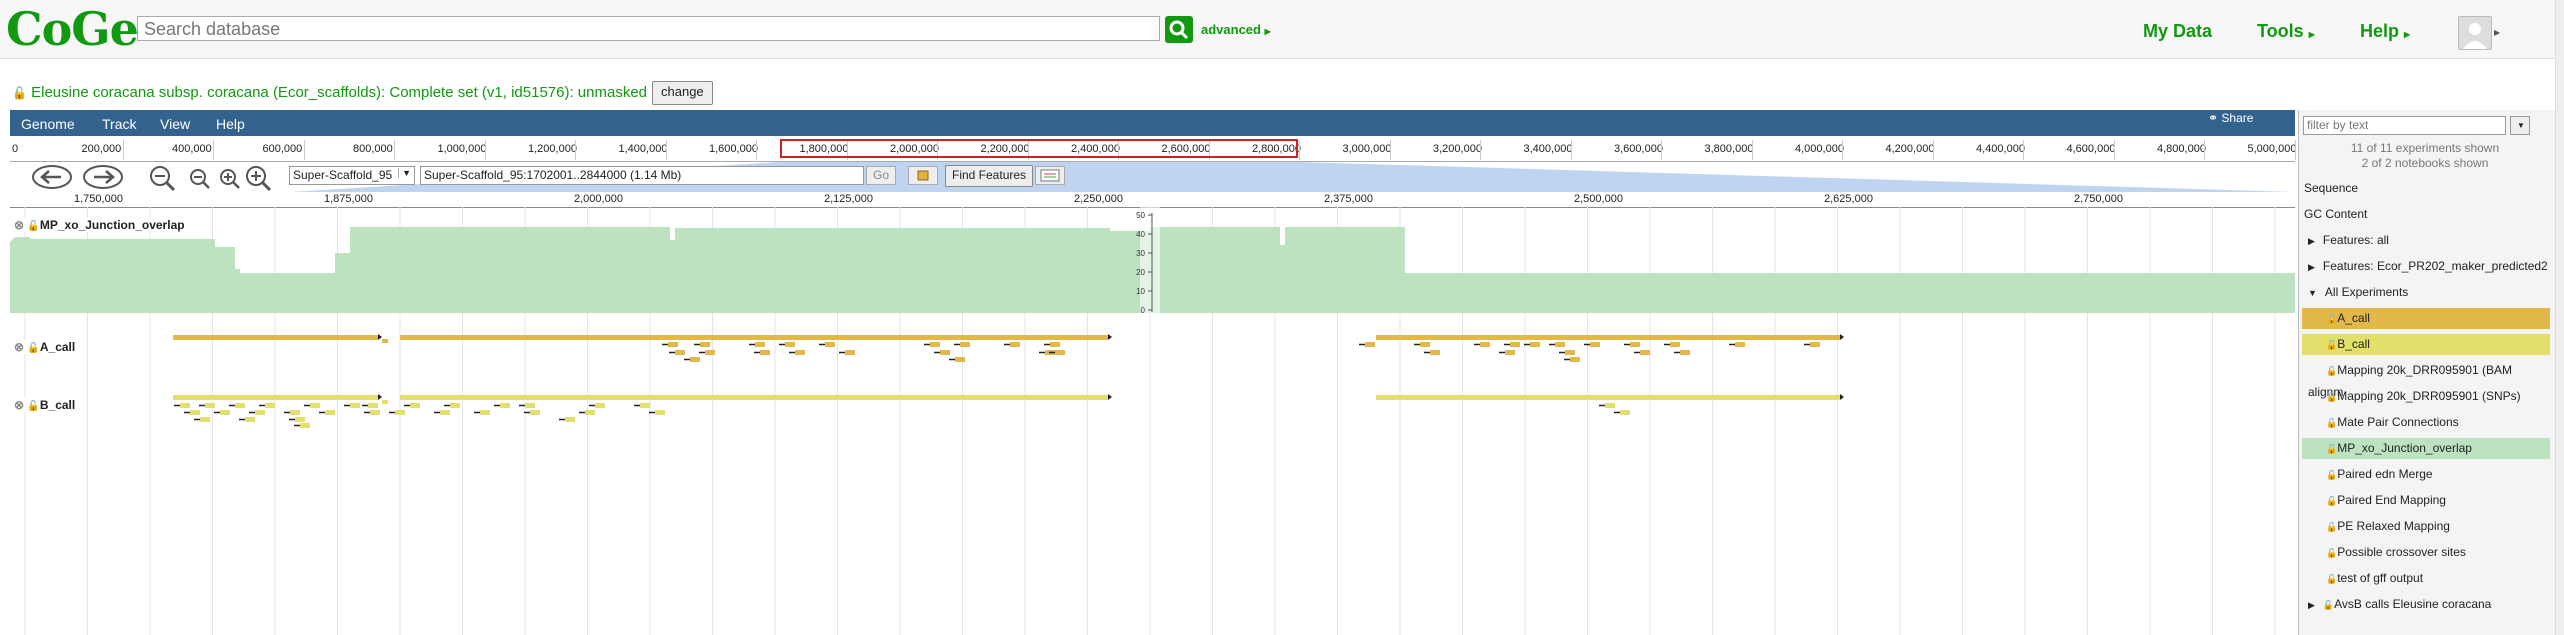 The width and height of the screenshot is (2564, 635). Describe the element at coordinates (2385, 31) in the screenshot. I see `nav-help: Help ▶` at that location.